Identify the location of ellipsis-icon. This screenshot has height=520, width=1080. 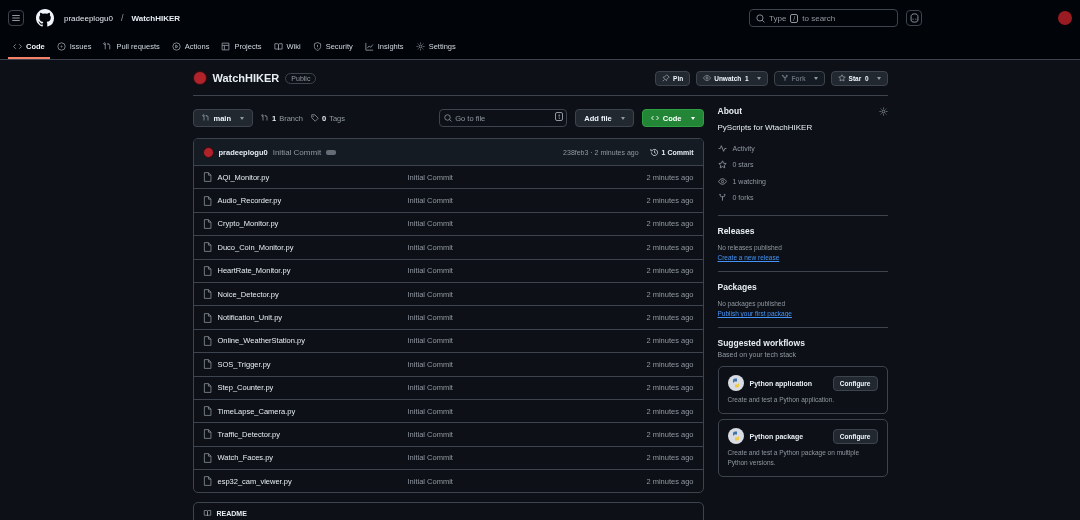
(331, 152).